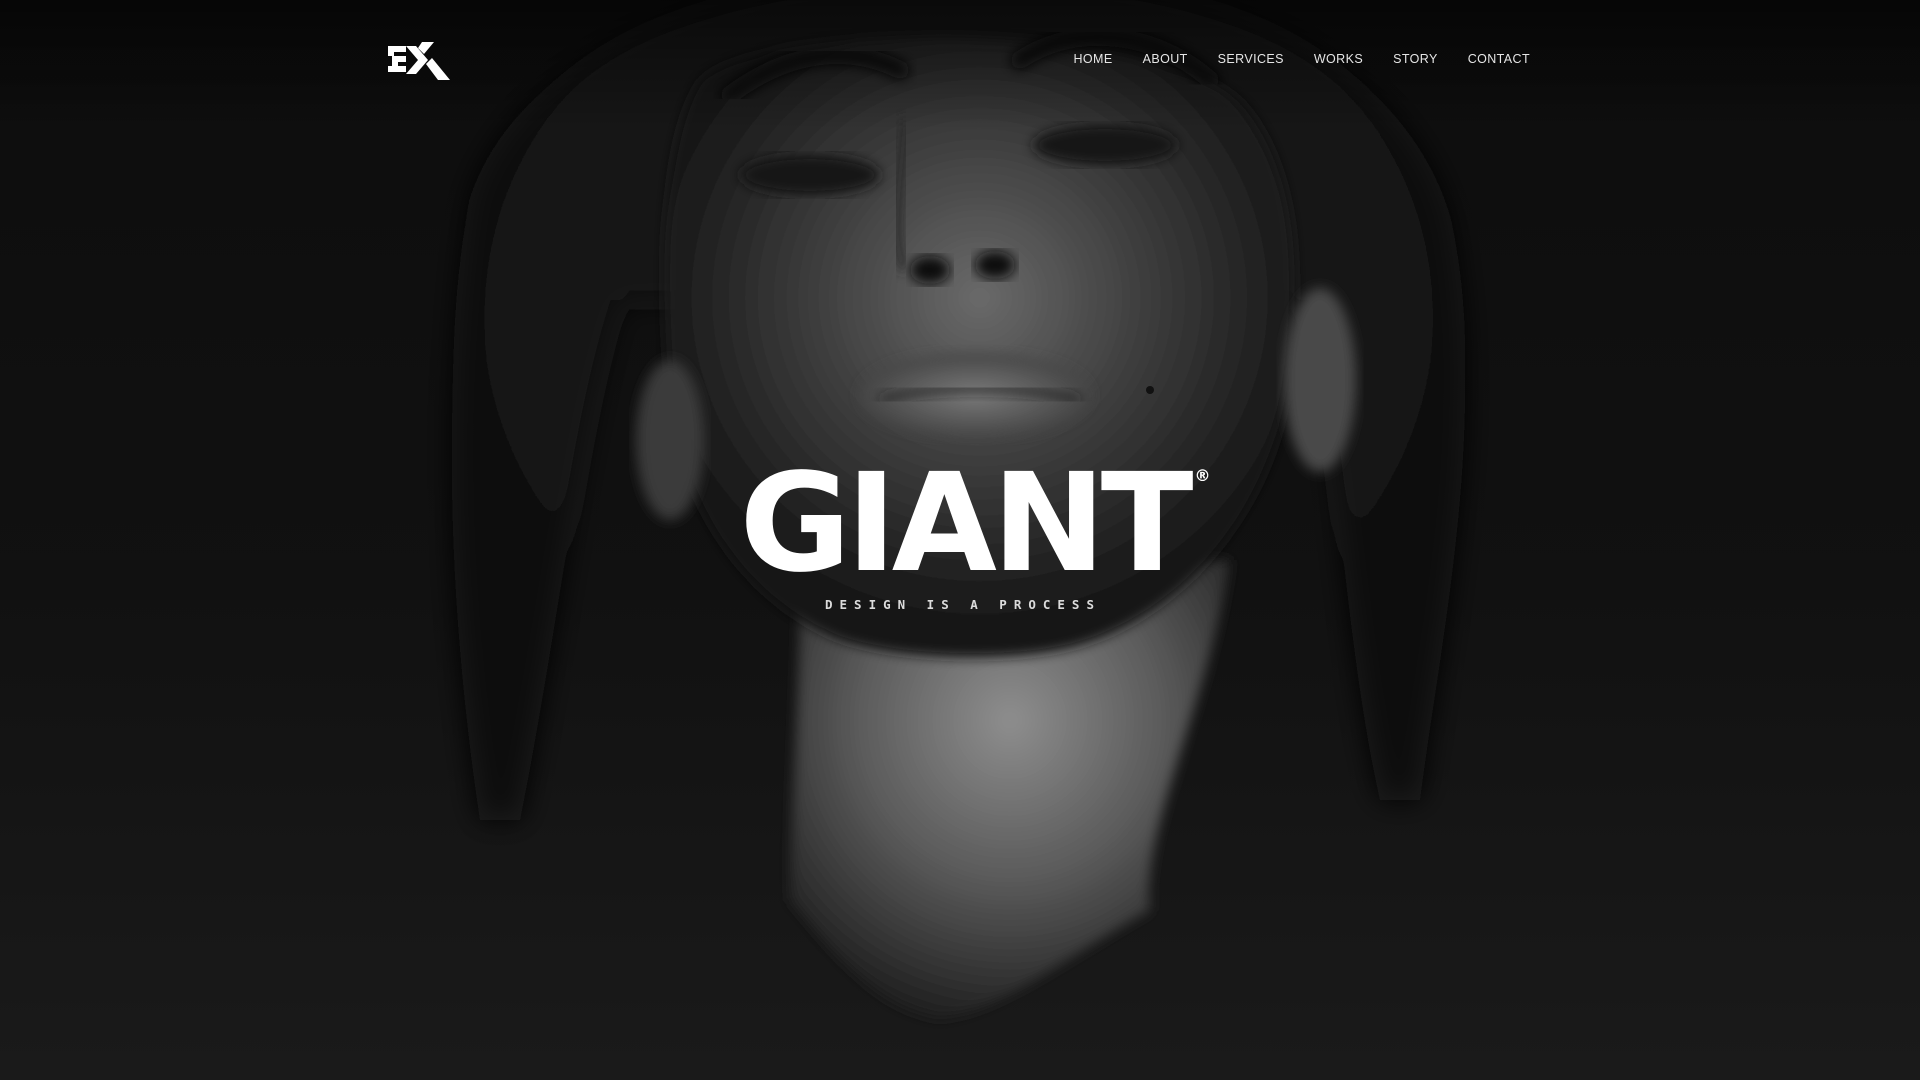 The height and width of the screenshot is (1080, 1920). I want to click on brand-logo: EX, so click(419, 59).